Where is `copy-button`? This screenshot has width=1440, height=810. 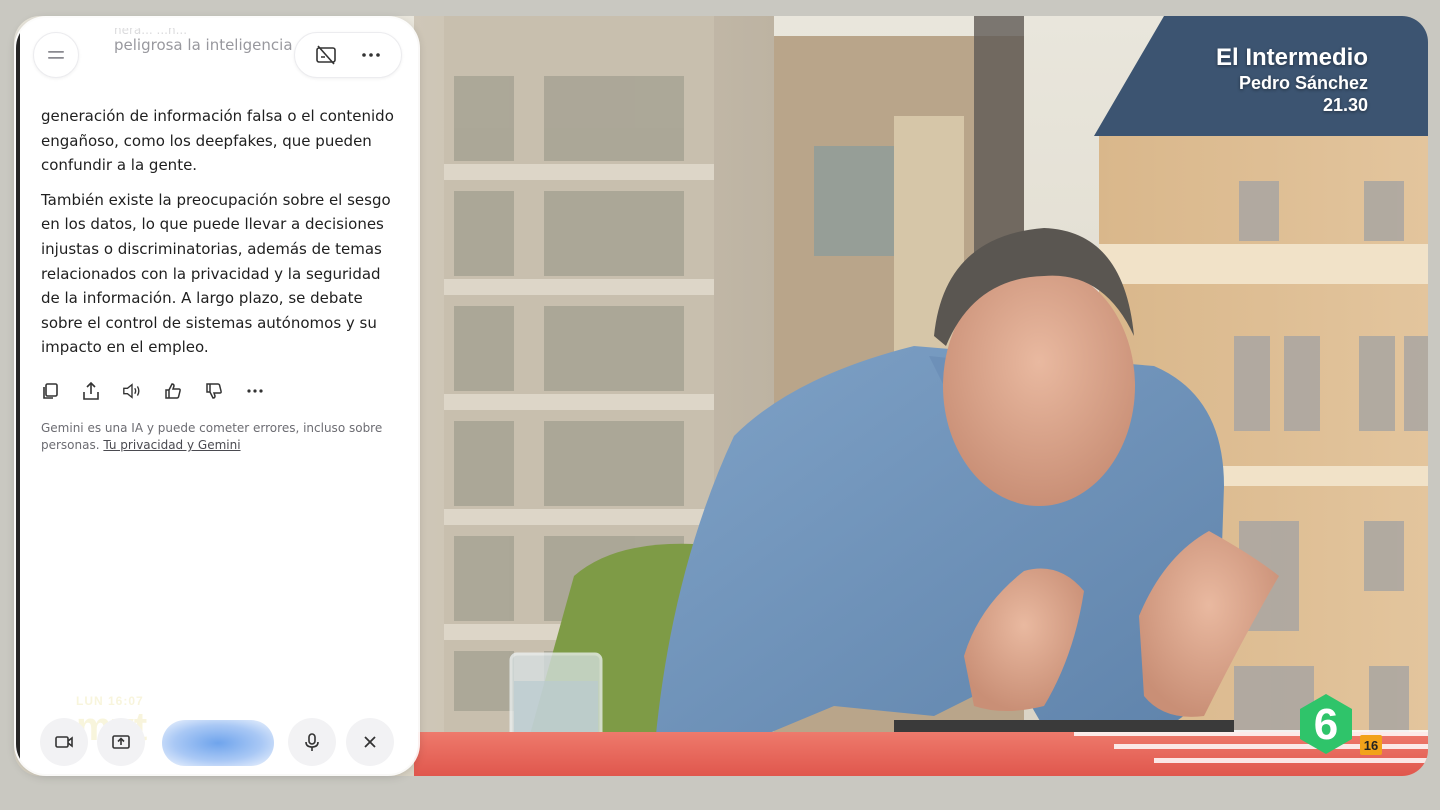
copy-button is located at coordinates (50, 391).